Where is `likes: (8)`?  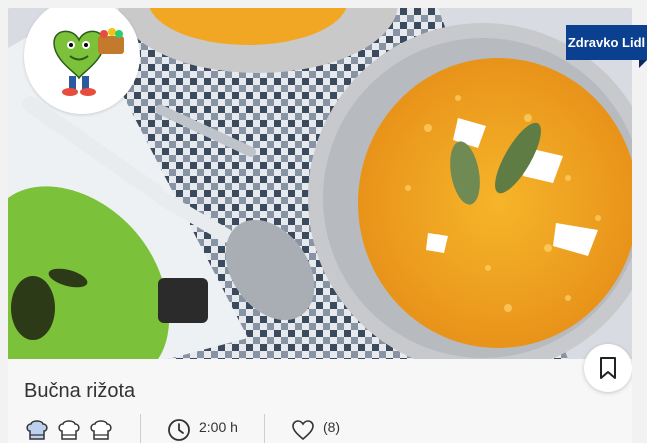 likes: (8) is located at coordinates (315, 430).